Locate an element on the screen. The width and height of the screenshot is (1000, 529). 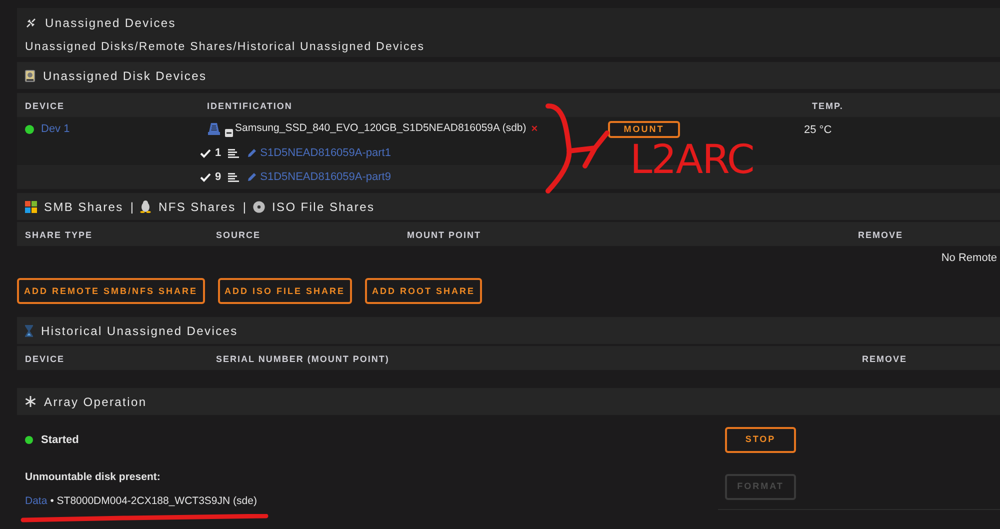
snowflake-icon is located at coordinates (30, 401).